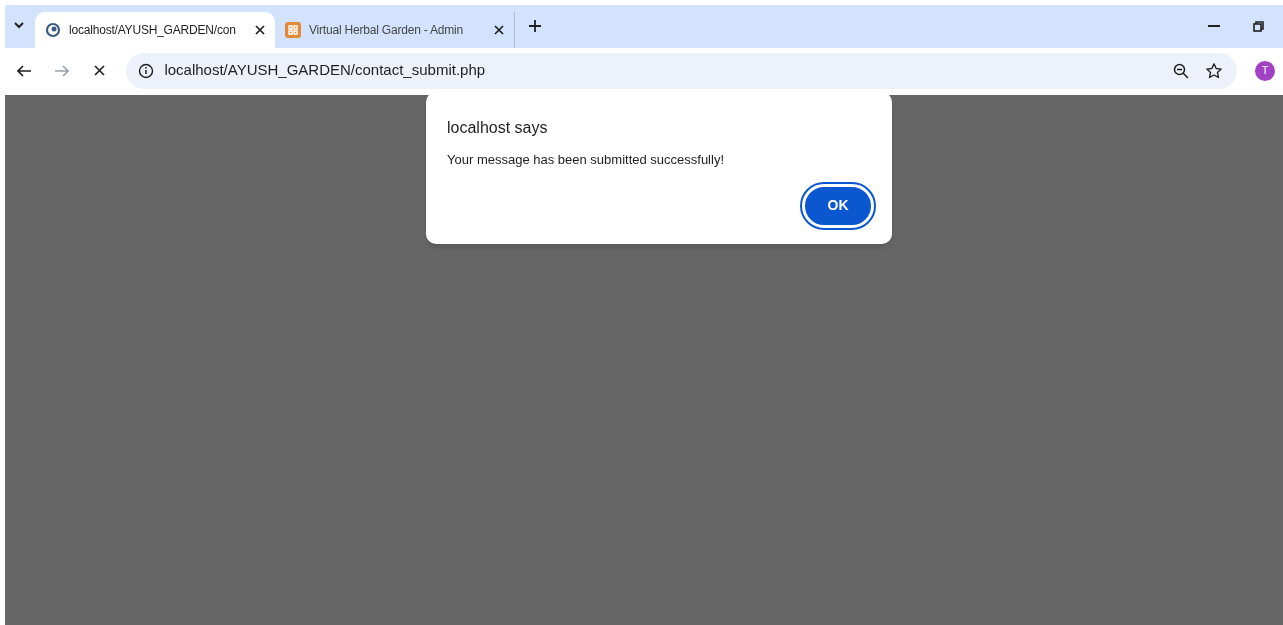 The width and height of the screenshot is (1283, 625). Describe the element at coordinates (535, 26) in the screenshot. I see `plus-icon` at that location.